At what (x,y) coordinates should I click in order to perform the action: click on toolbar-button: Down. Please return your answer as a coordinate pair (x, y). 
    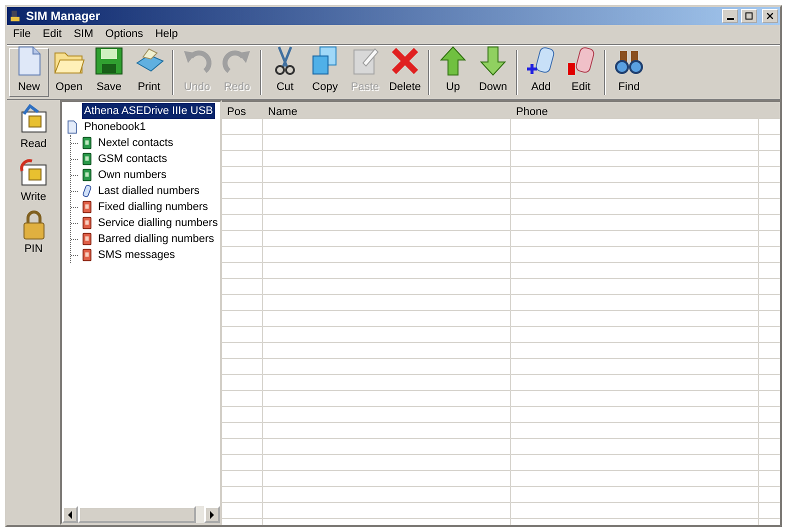
    Looking at the image, I should click on (493, 72).